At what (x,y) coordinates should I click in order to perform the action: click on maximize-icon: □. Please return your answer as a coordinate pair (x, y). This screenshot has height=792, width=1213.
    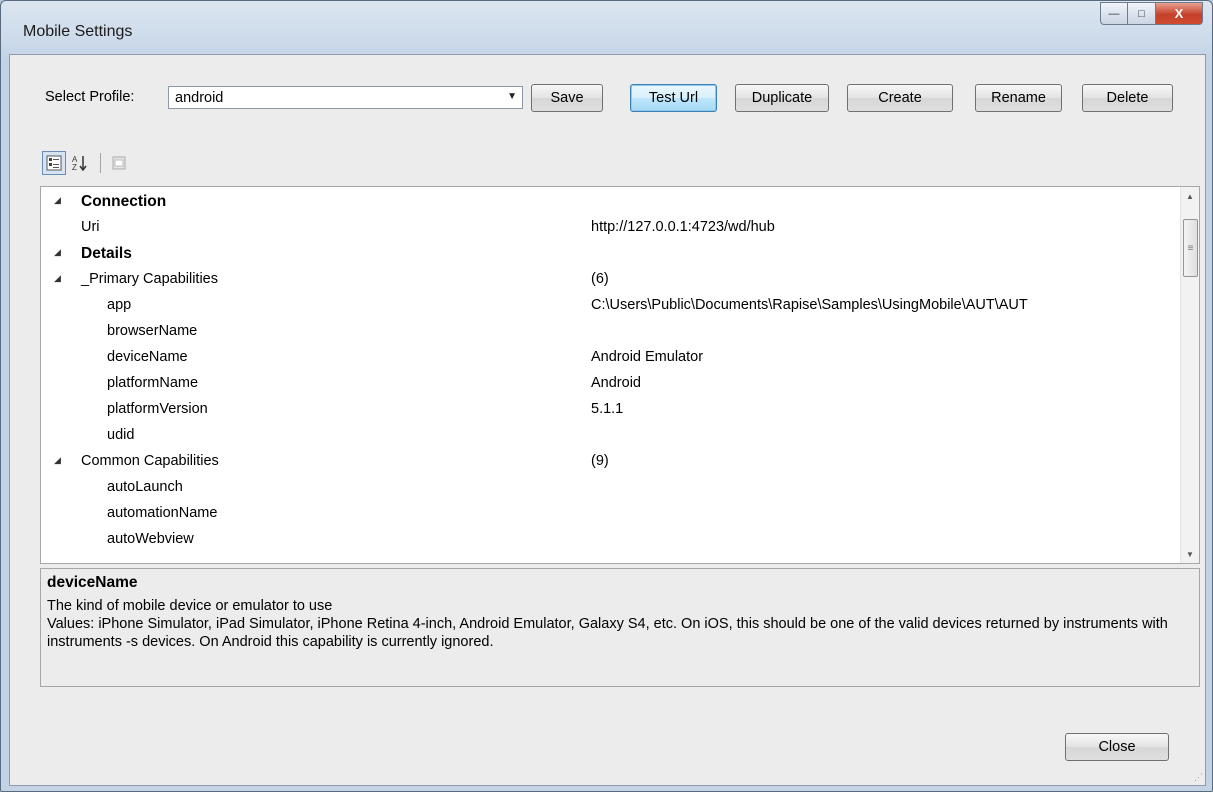
    Looking at the image, I should click on (1141, 13).